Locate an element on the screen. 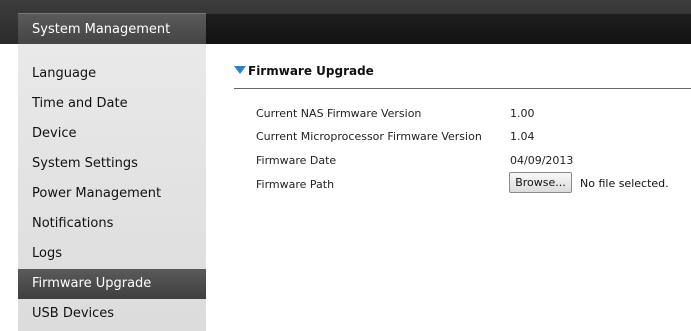 The height and width of the screenshot is (331, 691). section-header: Firmware Upgrade is located at coordinates (462, 76).